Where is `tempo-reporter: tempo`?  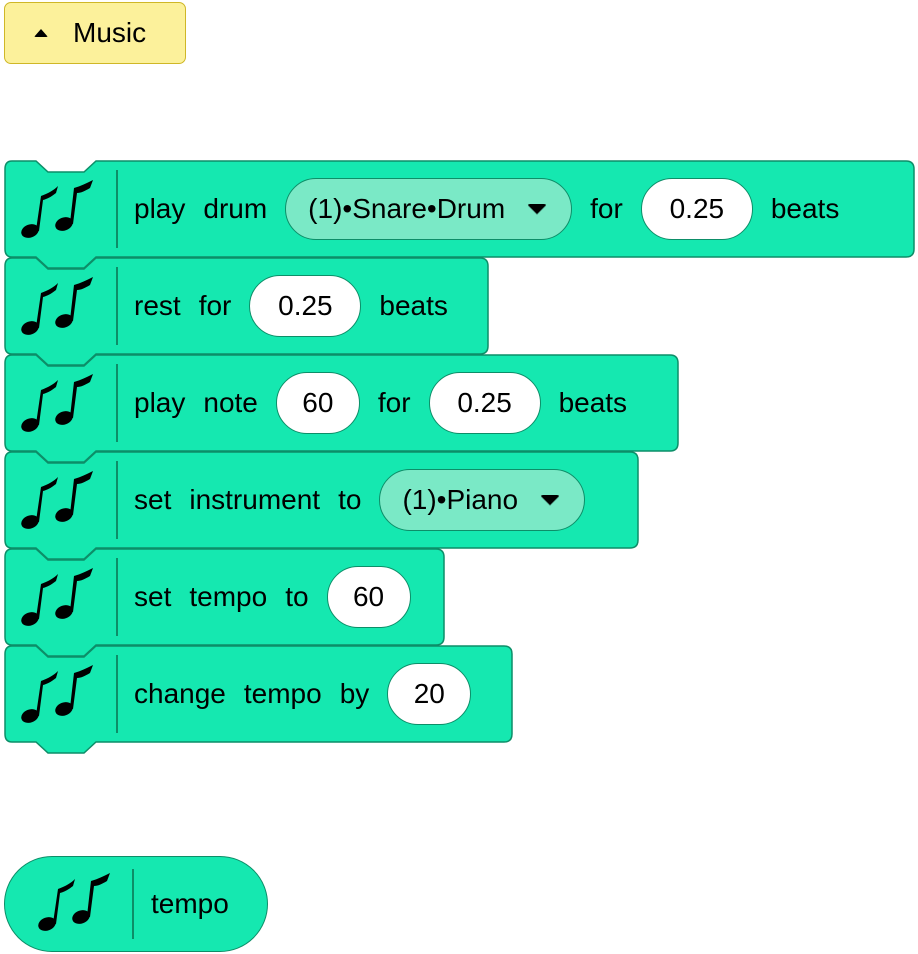 tempo-reporter: tempo is located at coordinates (136, 904).